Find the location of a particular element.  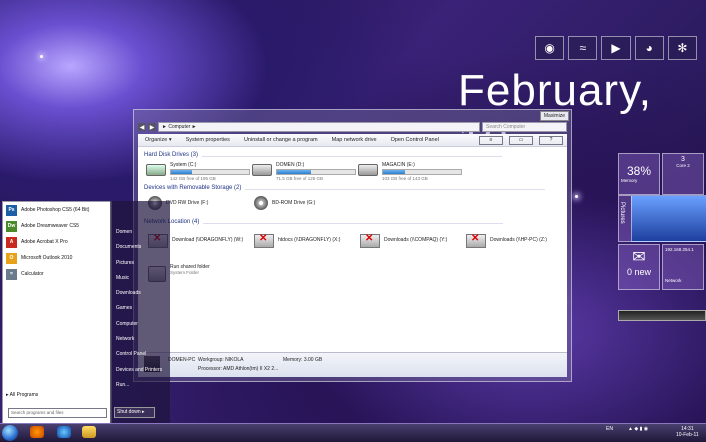

pacman-icon: ◕ is located at coordinates (649, 48).